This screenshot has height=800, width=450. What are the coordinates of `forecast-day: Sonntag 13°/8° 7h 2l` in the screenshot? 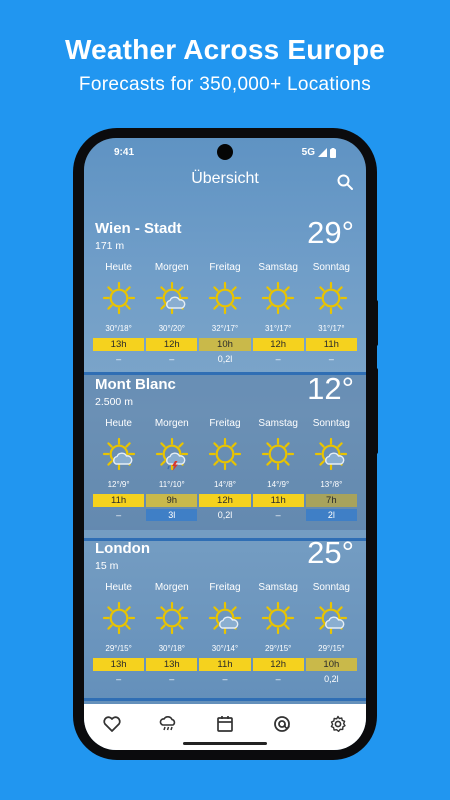 It's located at (331, 469).